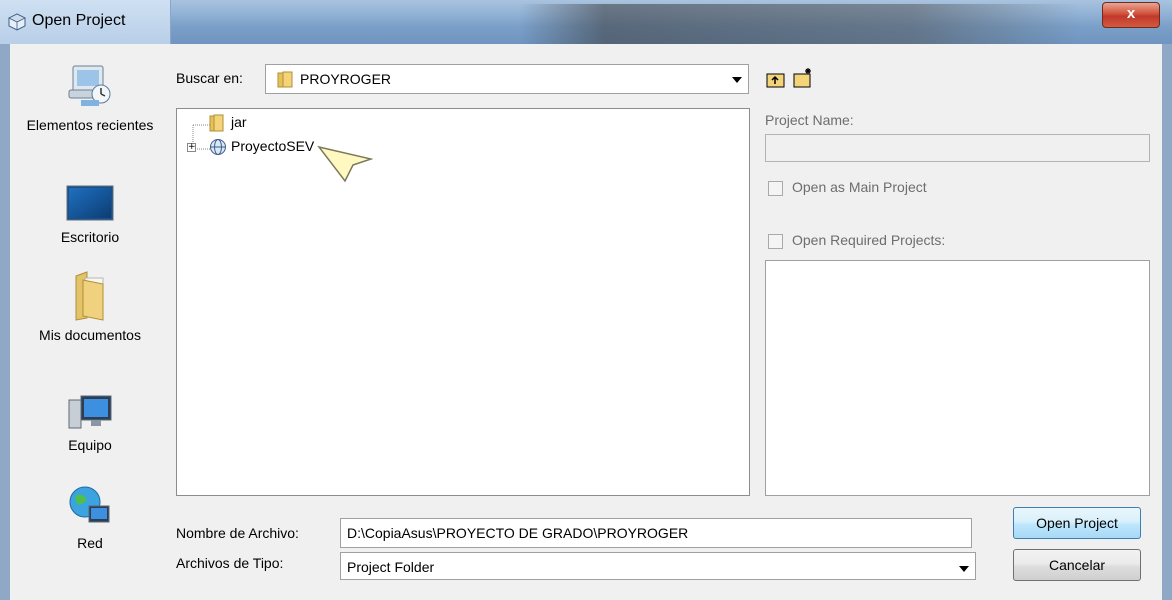 The width and height of the screenshot is (1172, 600). Describe the element at coordinates (957, 378) in the screenshot. I see `required-projects-list` at that location.